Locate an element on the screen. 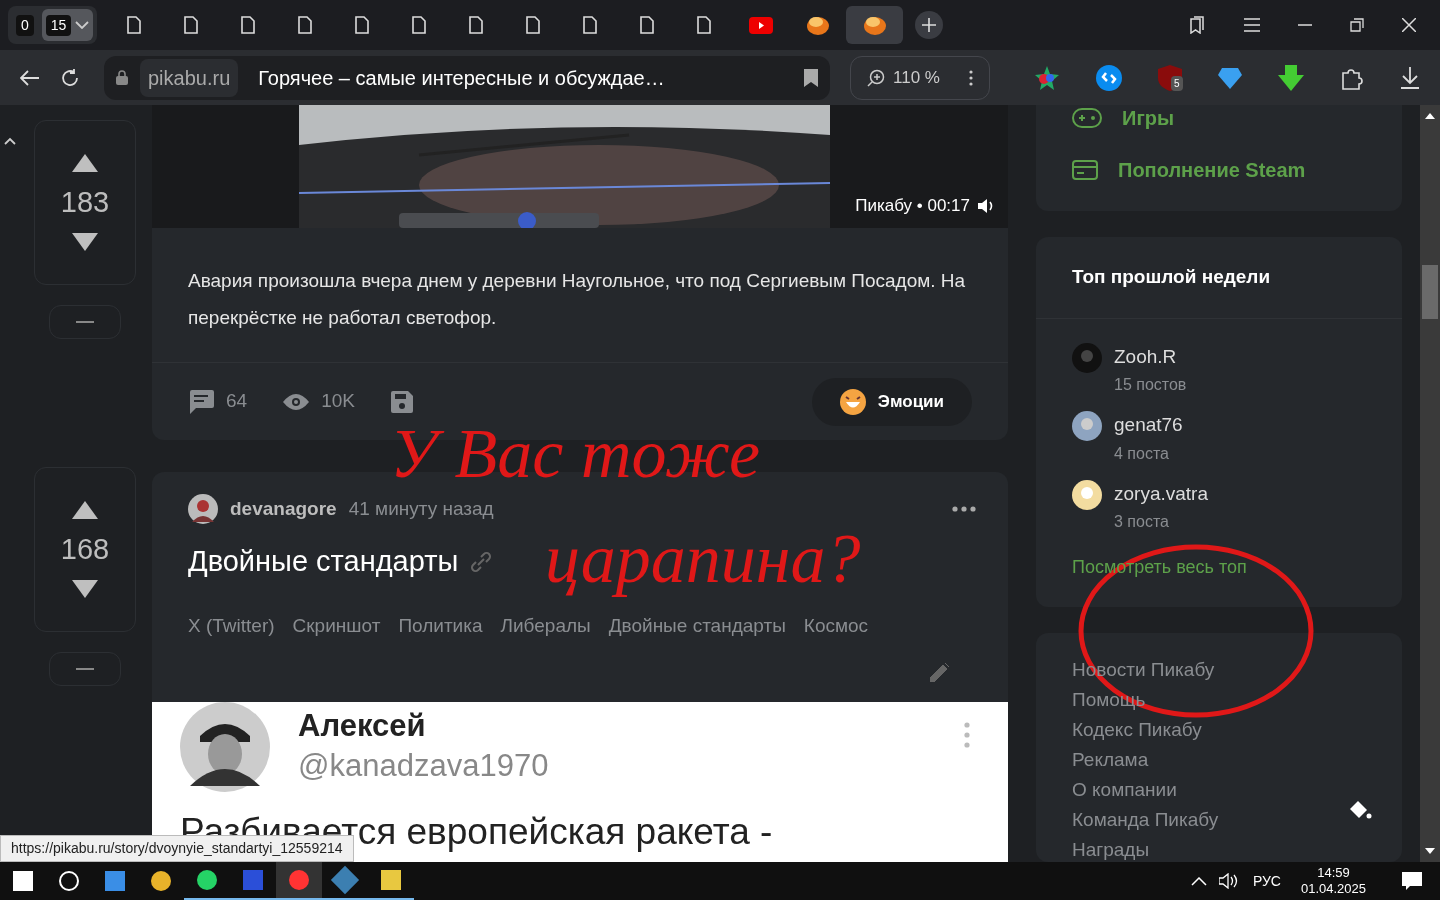 The image size is (1440, 900). restore-icon is located at coordinates (1357, 25).